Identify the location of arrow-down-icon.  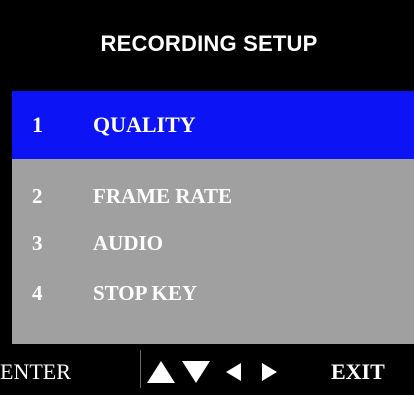
(196, 372).